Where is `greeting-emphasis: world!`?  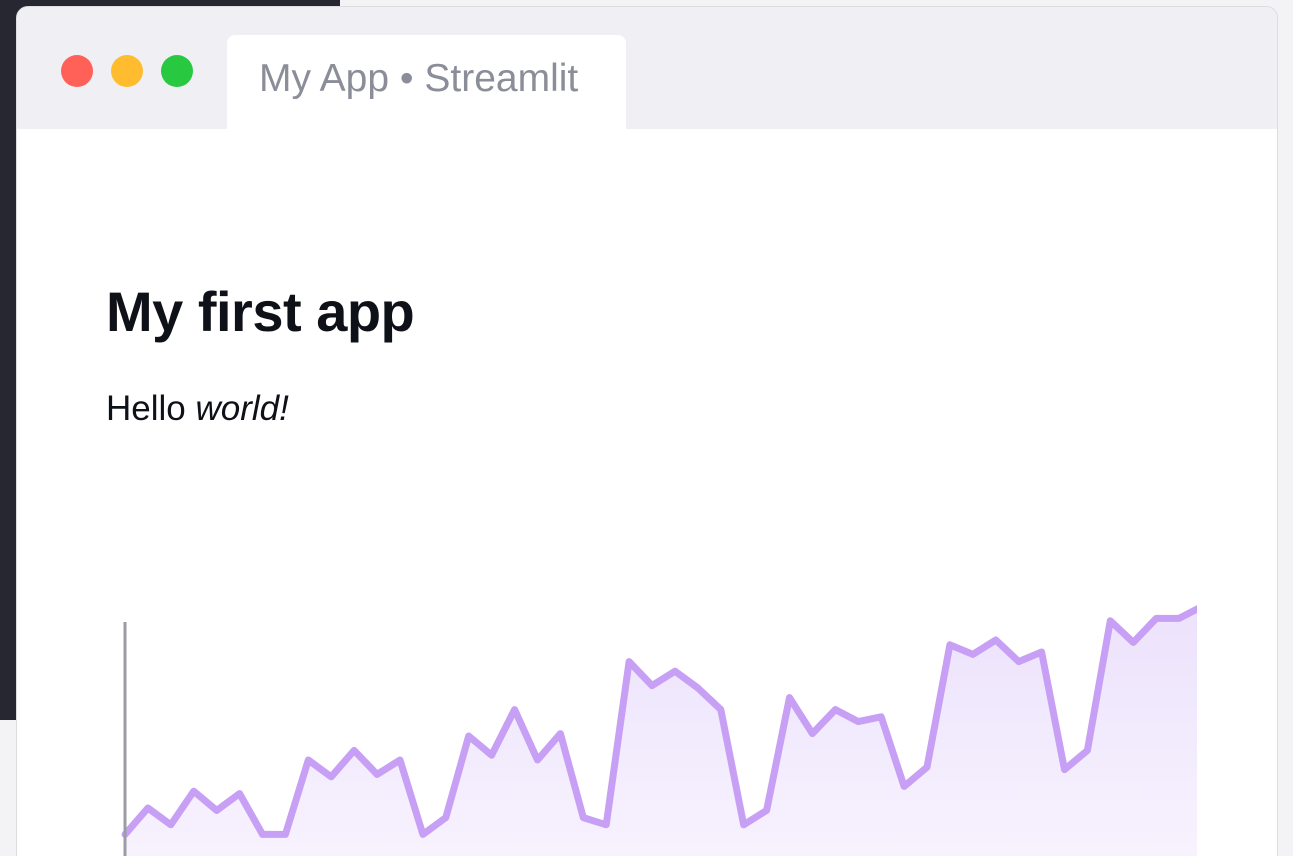
greeting-emphasis: world! is located at coordinates (242, 408).